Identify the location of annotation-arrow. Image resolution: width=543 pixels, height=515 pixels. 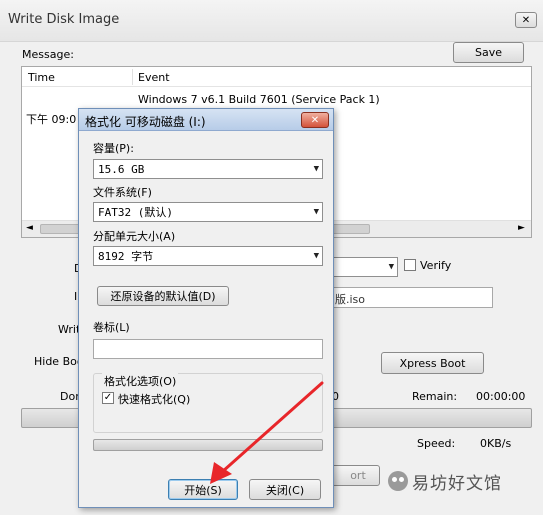
(267, 432).